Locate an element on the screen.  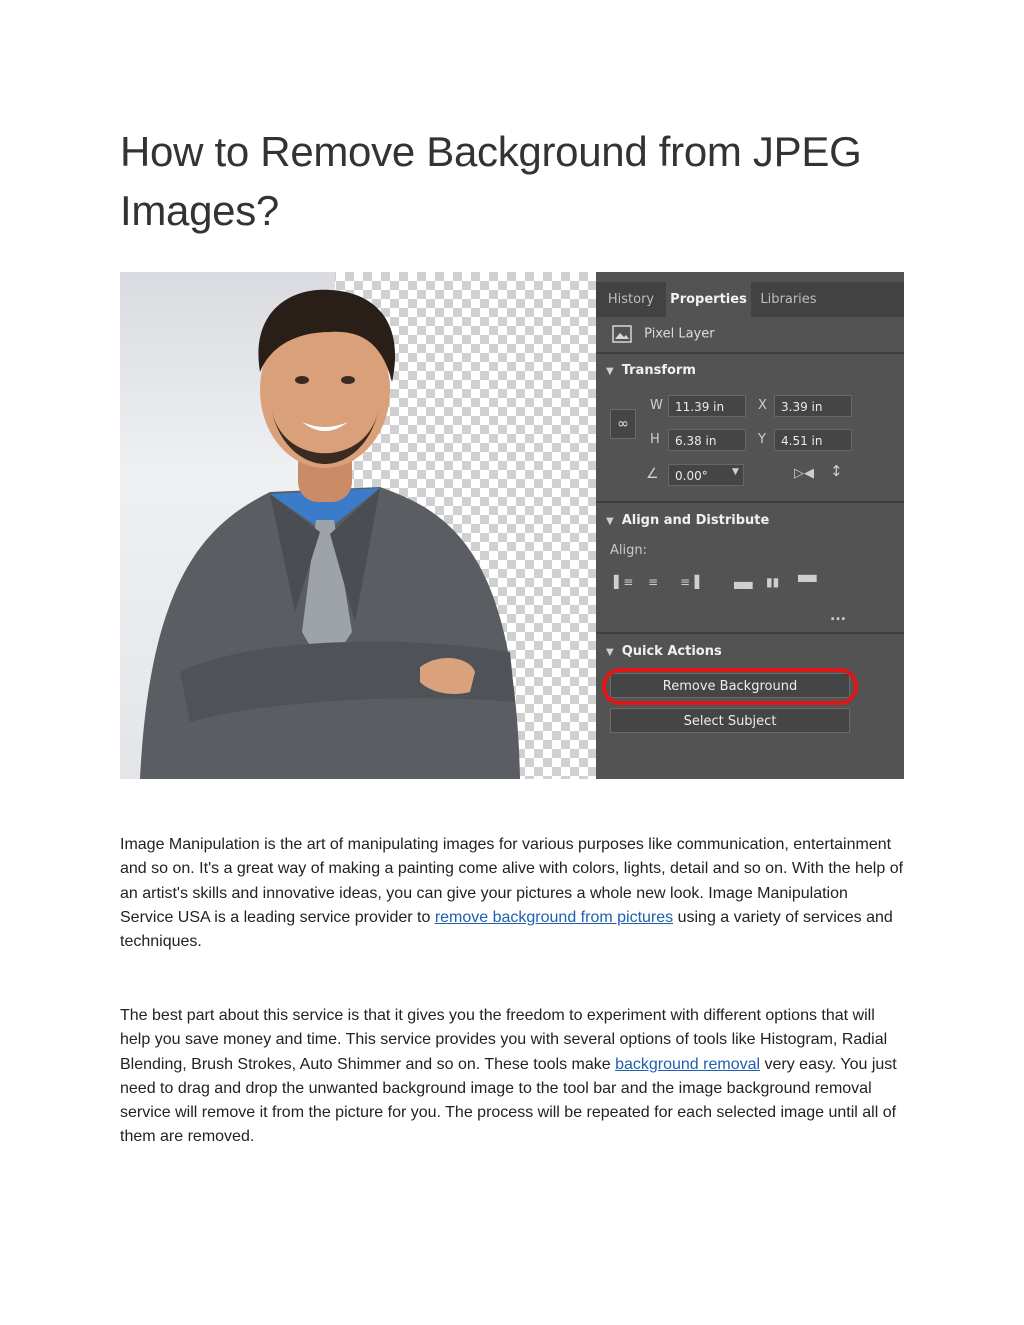
panel-tabs: History Properties Libraries is located at coordinates (750, 299).